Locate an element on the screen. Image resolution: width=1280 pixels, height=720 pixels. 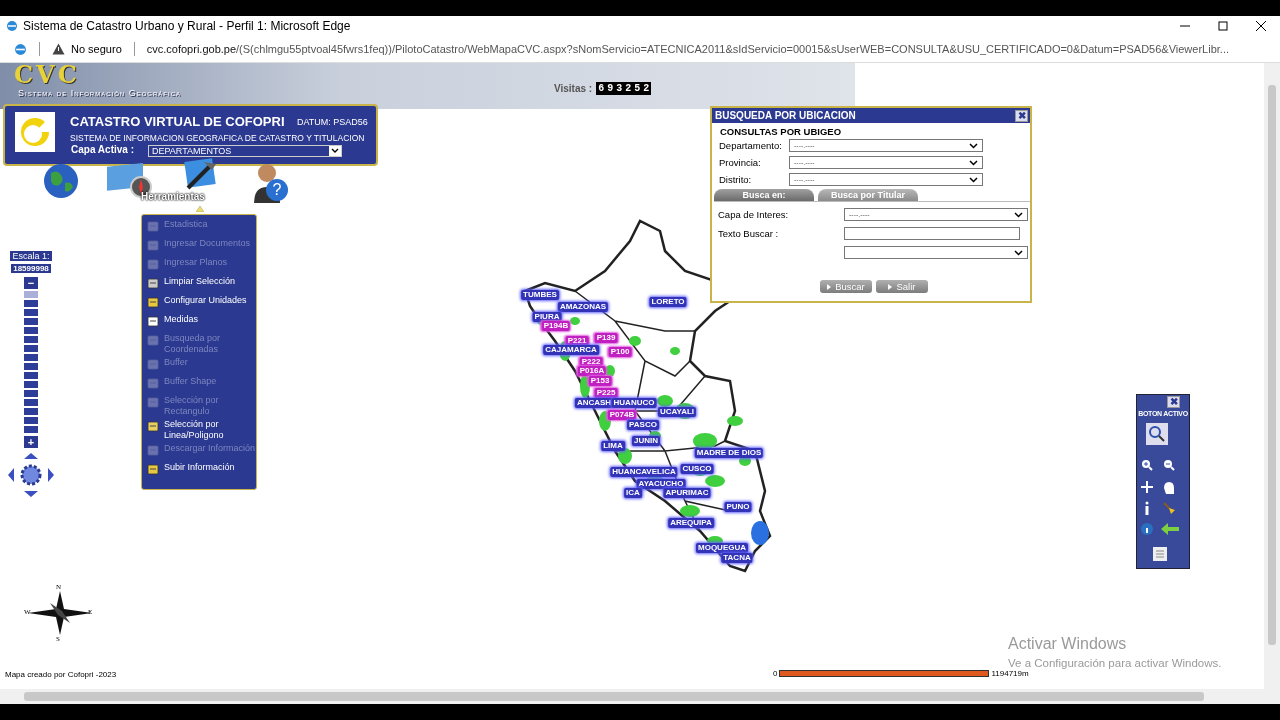
menu-item: Medidas is located at coordinates (201, 322).